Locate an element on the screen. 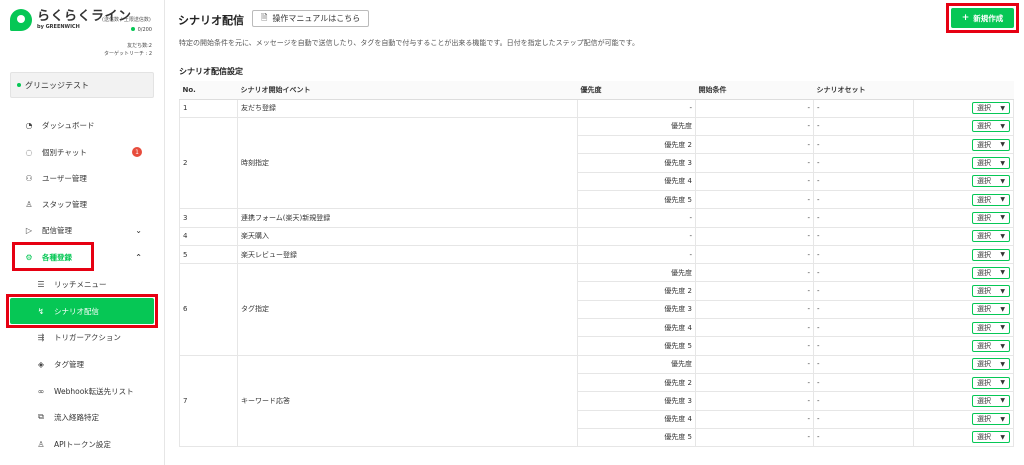 The height and width of the screenshot is (465, 1024). nav-webhook-label: Webhook転送先リスト is located at coordinates (94, 391).